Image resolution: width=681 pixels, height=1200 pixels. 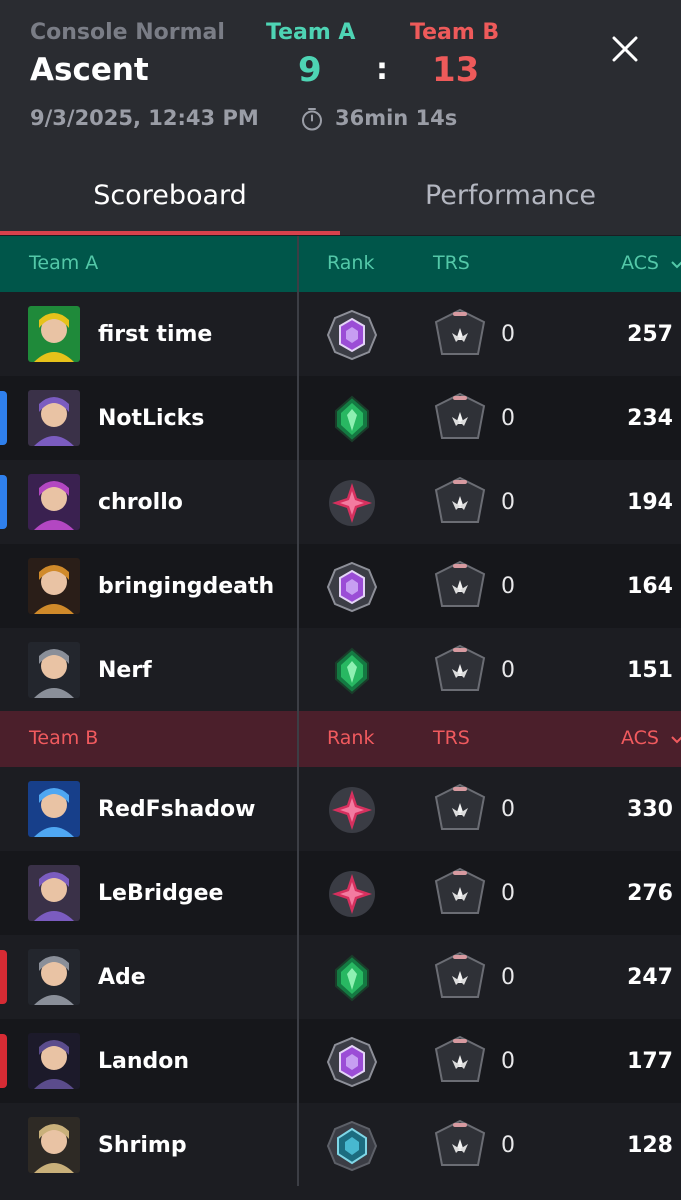 What do you see at coordinates (456, 70) in the screenshot?
I see `team-b-score: 13` at bounding box center [456, 70].